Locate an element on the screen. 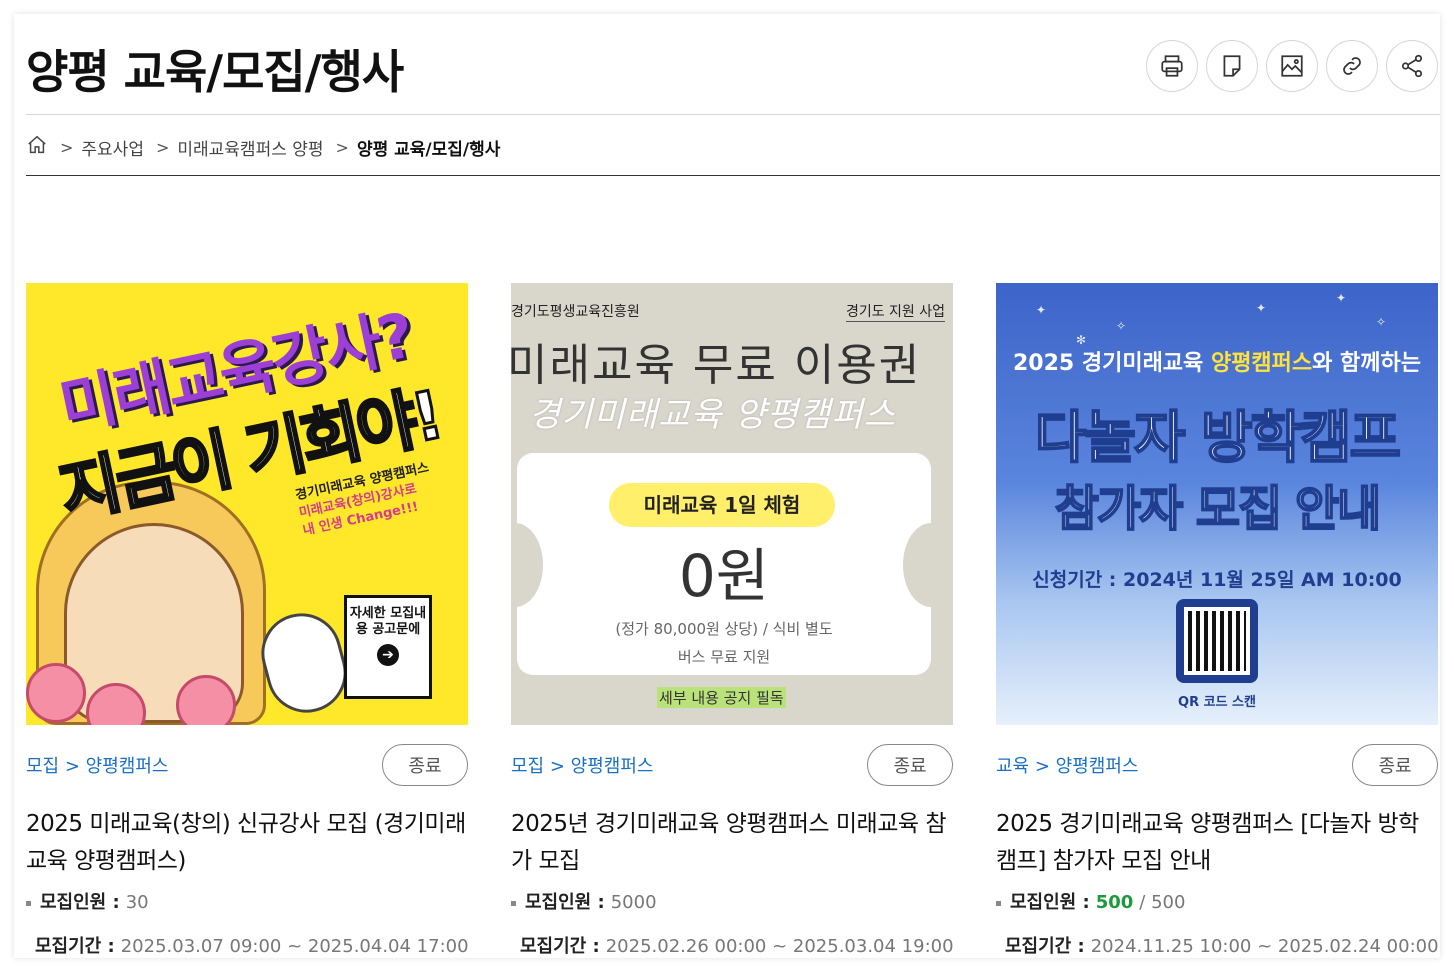  arrow-right-icon: ➔ is located at coordinates (388, 655).